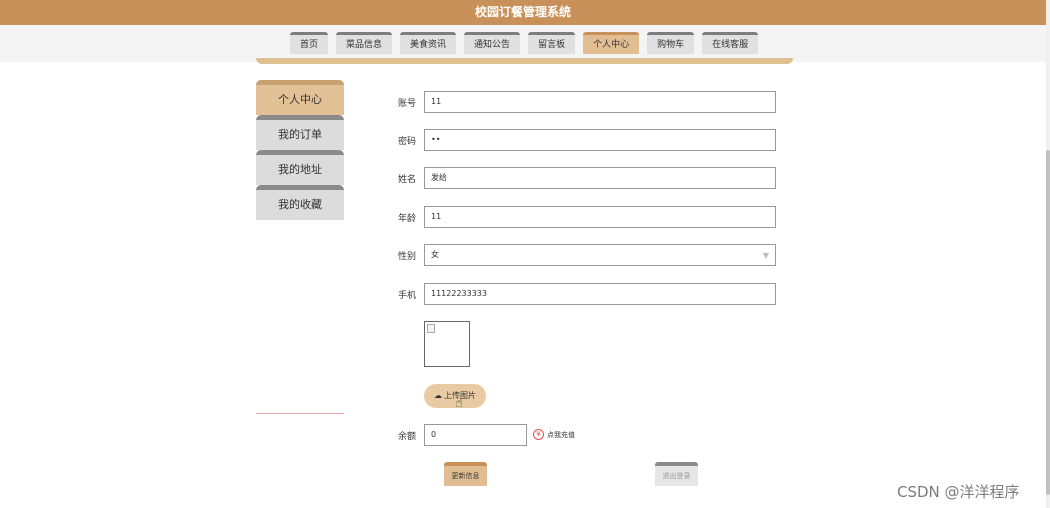  Describe the element at coordinates (300, 167) in the screenshot. I see `sidebar-item-address: 我的地址` at that location.